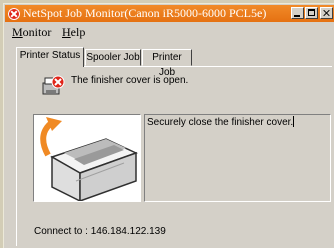 The height and width of the screenshot is (248, 334). Describe the element at coordinates (167, 63) in the screenshot. I see `tab-printer-job: Printer Job` at that location.